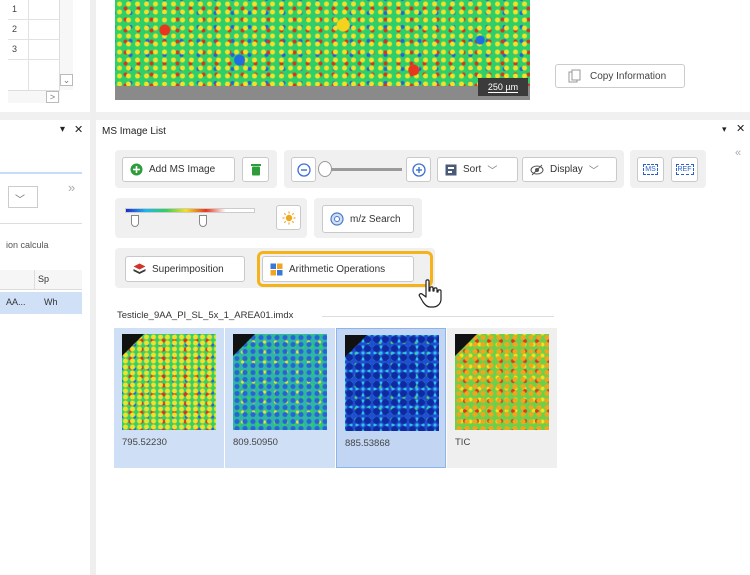  Describe the element at coordinates (472, 169) in the screenshot. I see `sort-label: Sort` at that location.